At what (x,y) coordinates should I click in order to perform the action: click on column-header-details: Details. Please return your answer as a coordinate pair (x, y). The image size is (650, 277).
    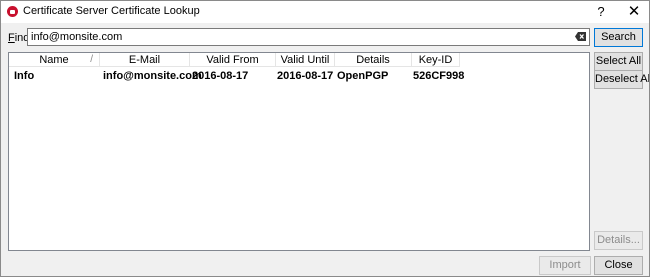
    Looking at the image, I should click on (373, 60).